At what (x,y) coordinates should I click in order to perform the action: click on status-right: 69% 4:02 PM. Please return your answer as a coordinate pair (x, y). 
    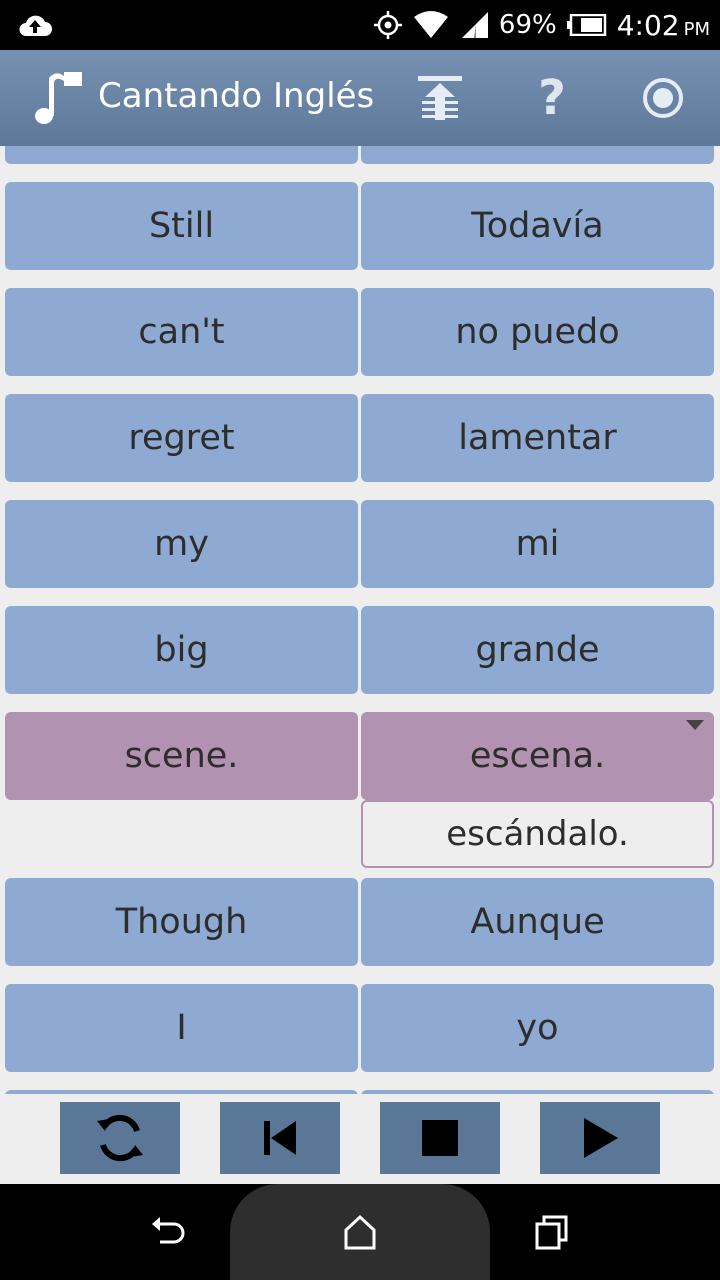
    Looking at the image, I should click on (541, 25).